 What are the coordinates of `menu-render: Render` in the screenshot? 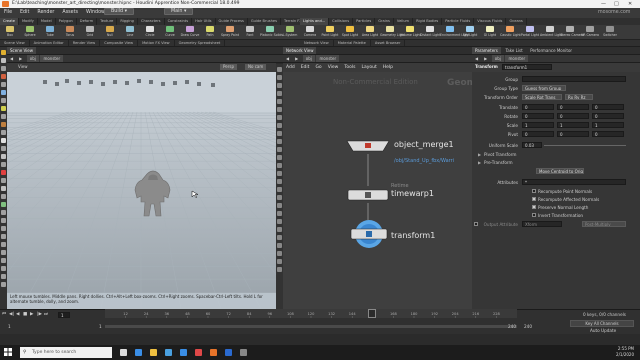 It's located at (45, 12).